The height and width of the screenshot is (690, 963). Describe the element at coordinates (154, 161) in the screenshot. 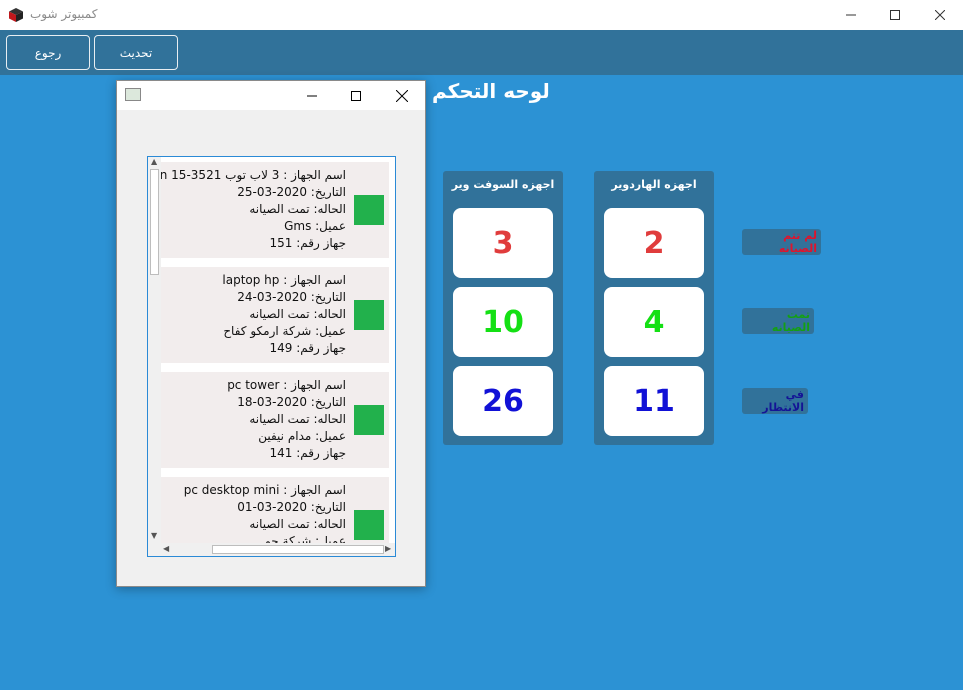

I see `scroll-up-icon: ▲` at that location.